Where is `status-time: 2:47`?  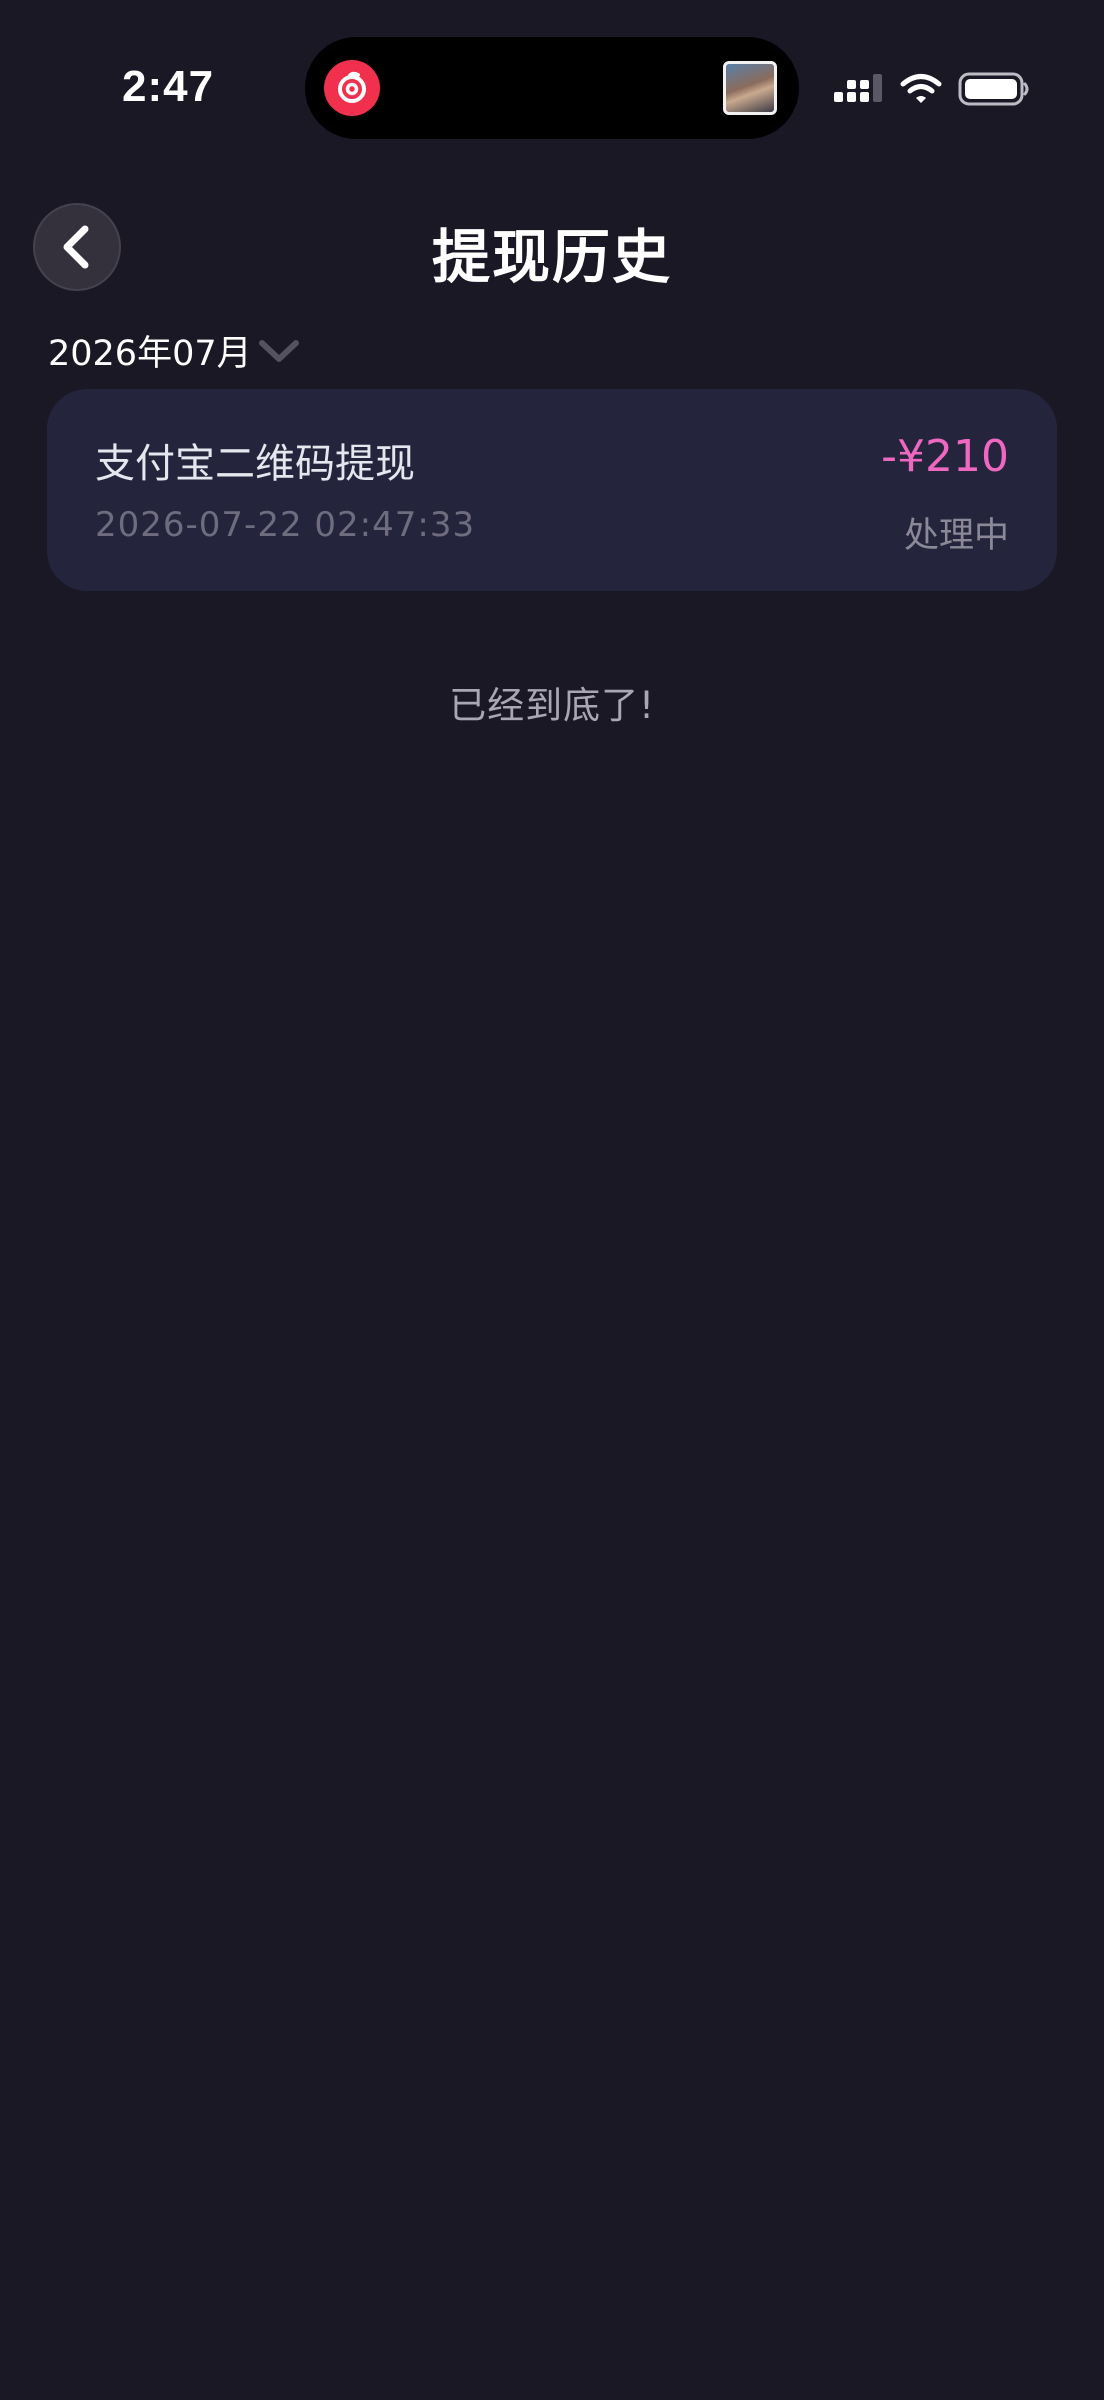 status-time: 2:47 is located at coordinates (168, 86).